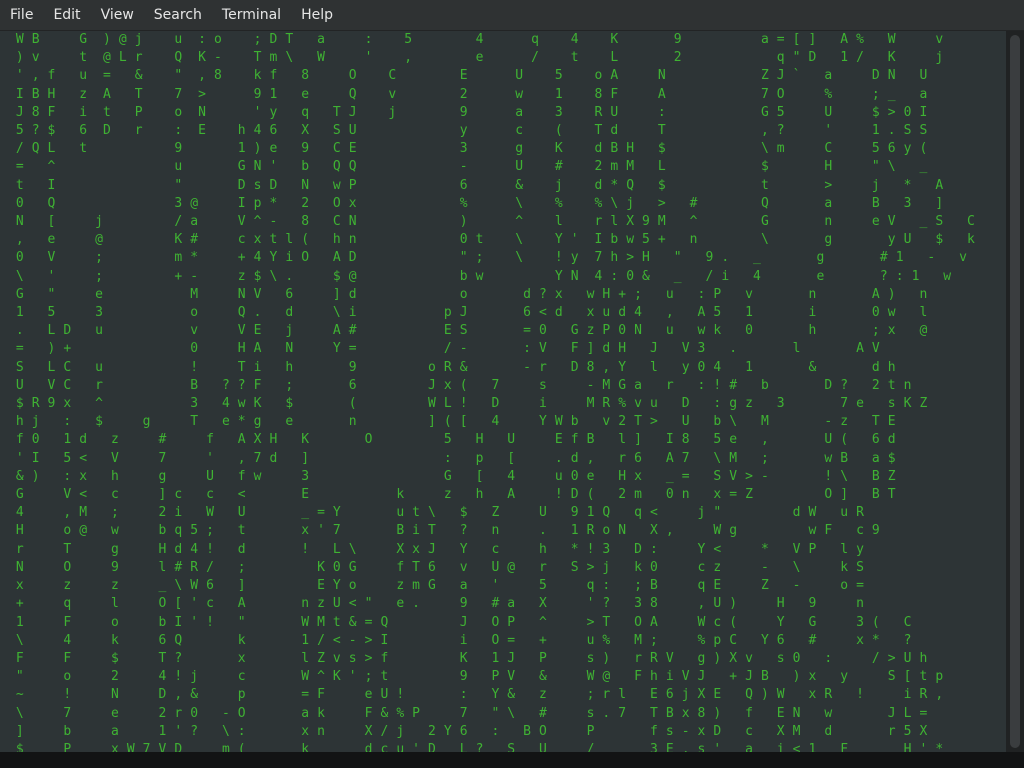 The height and width of the screenshot is (768, 1024). I want to click on menu-view: View, so click(117, 15).